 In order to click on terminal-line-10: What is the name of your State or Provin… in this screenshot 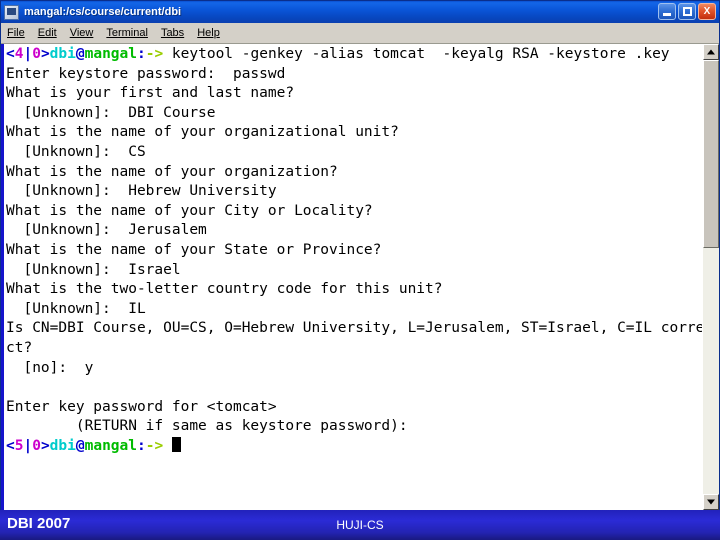, I will do `click(194, 249)`.